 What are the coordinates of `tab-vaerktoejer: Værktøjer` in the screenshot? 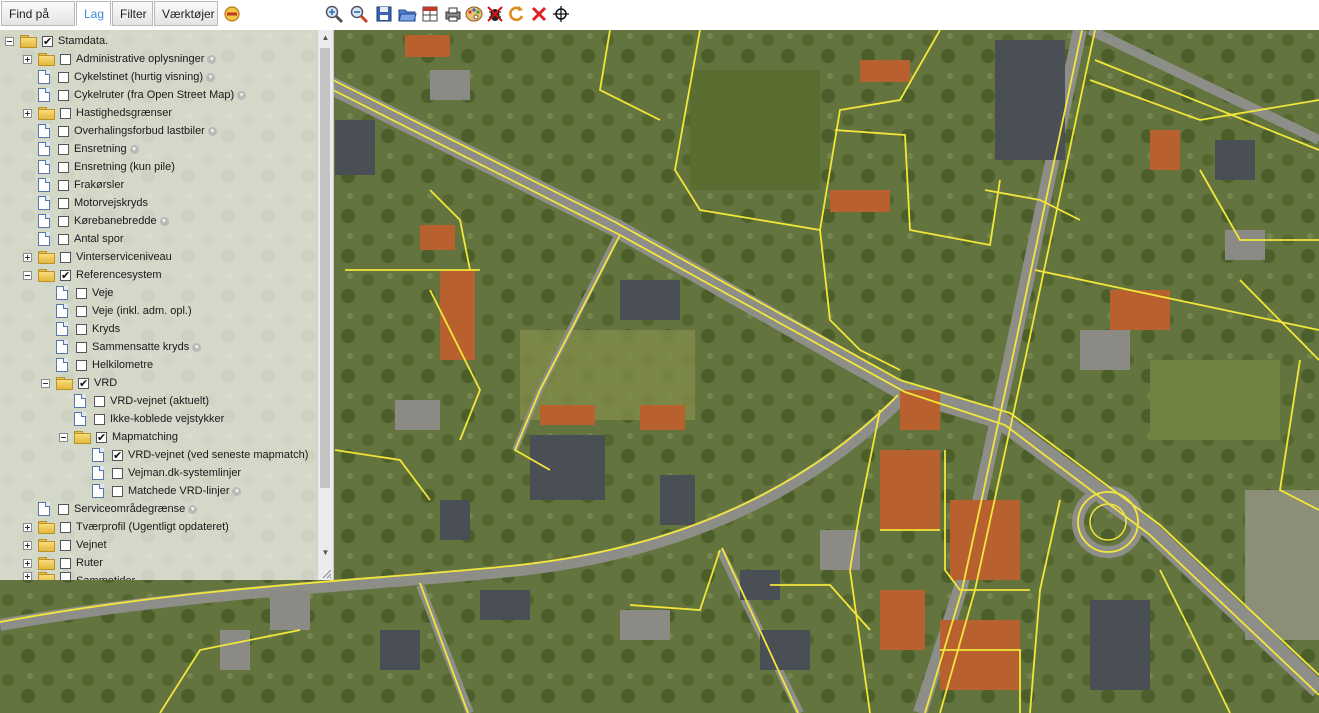 It's located at (186, 13).